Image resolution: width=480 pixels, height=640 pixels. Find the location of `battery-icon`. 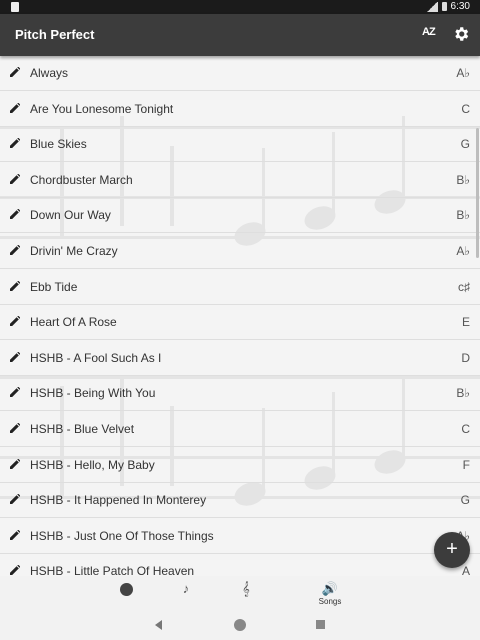

battery-icon is located at coordinates (444, 6).